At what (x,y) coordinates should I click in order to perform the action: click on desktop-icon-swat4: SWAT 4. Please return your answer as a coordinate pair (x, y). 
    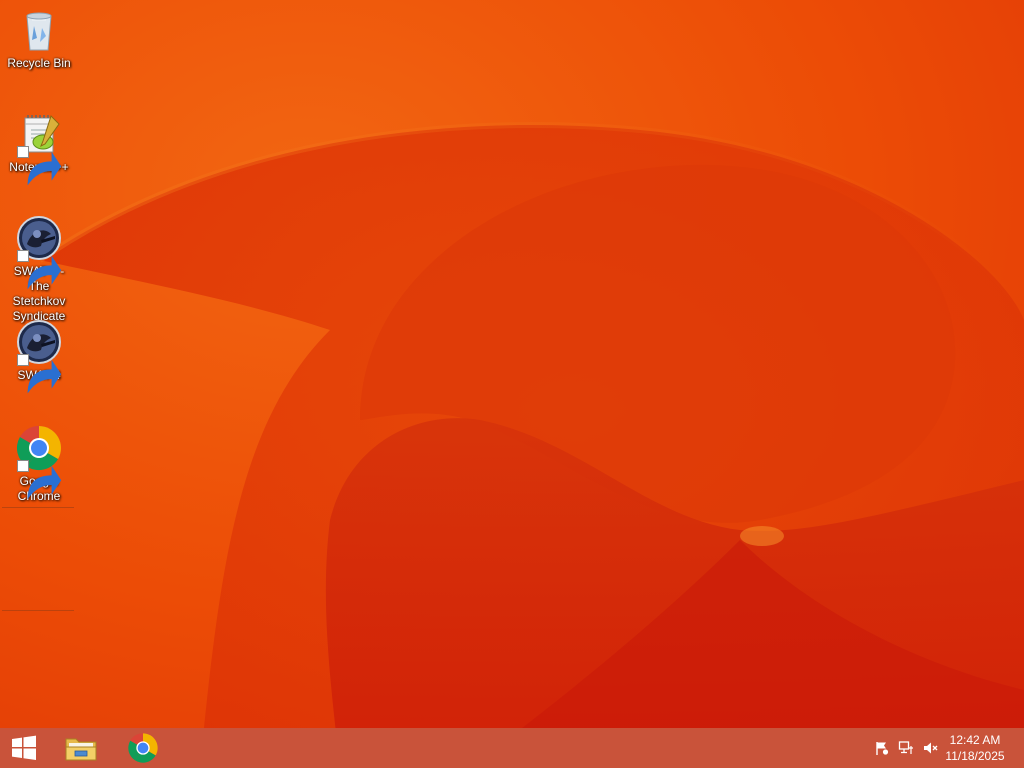
    Looking at the image, I should click on (39, 356).